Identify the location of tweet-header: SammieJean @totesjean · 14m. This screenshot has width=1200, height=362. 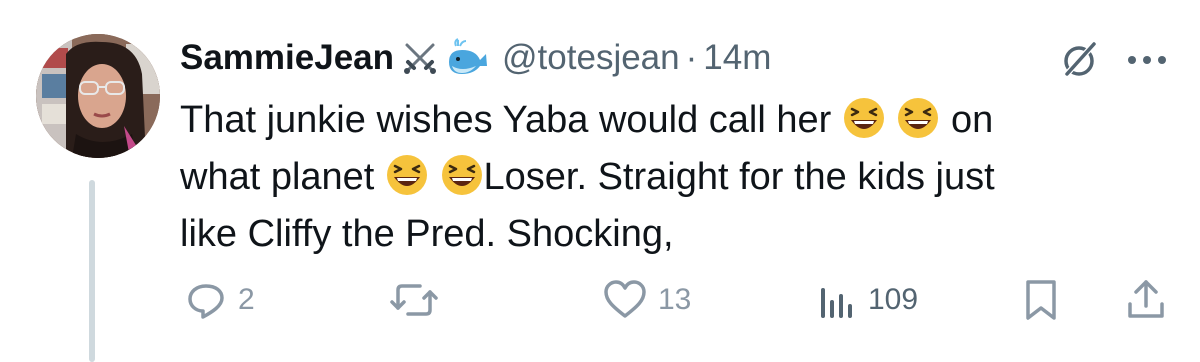
(475, 58).